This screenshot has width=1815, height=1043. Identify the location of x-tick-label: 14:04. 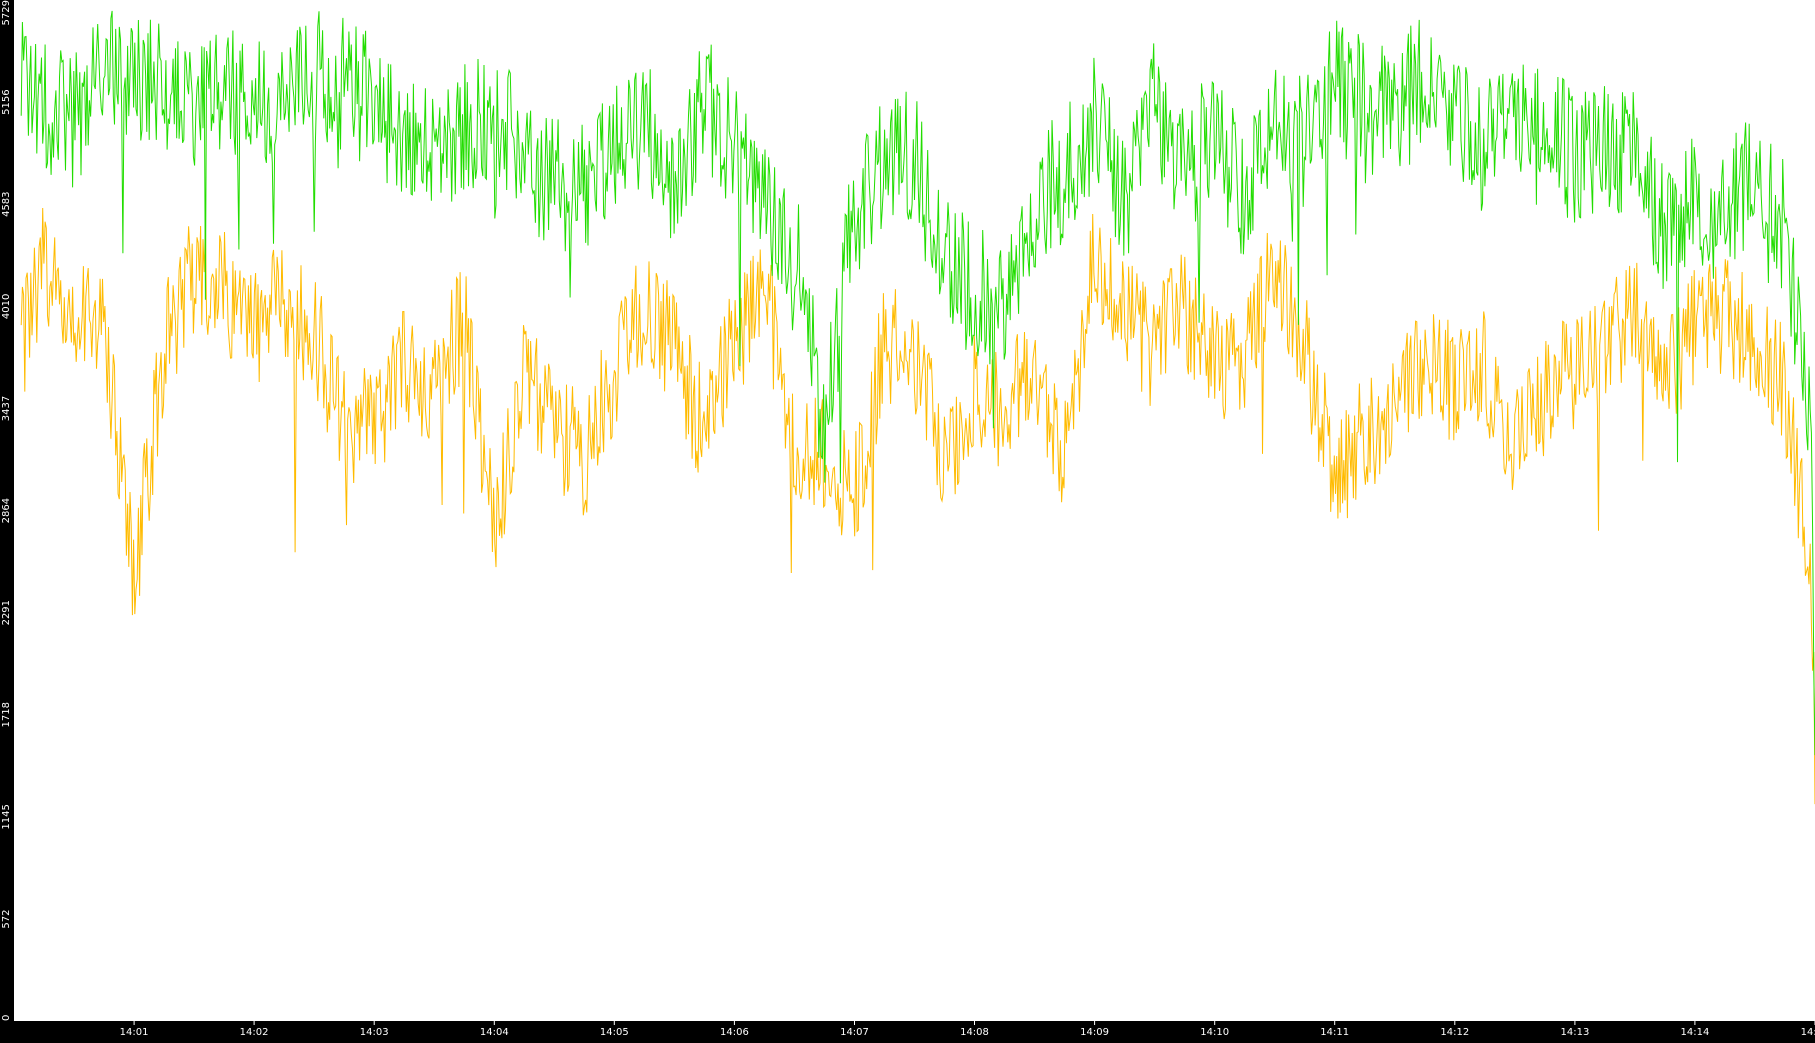
(494, 1032).